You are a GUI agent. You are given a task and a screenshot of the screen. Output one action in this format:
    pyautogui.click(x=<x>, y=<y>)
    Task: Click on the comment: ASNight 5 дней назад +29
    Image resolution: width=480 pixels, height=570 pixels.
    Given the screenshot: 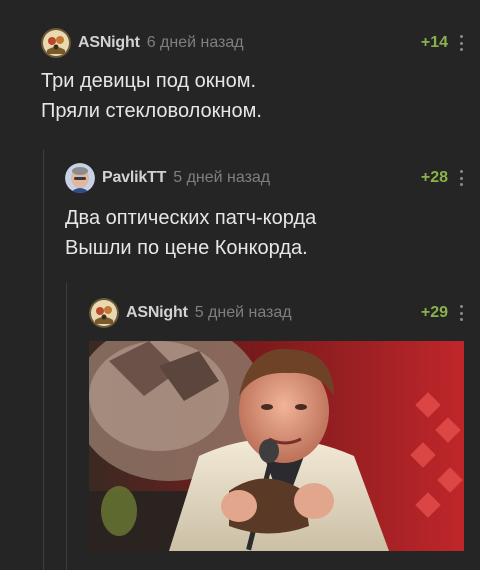 What is the action you would take?
    pyautogui.click(x=276, y=313)
    